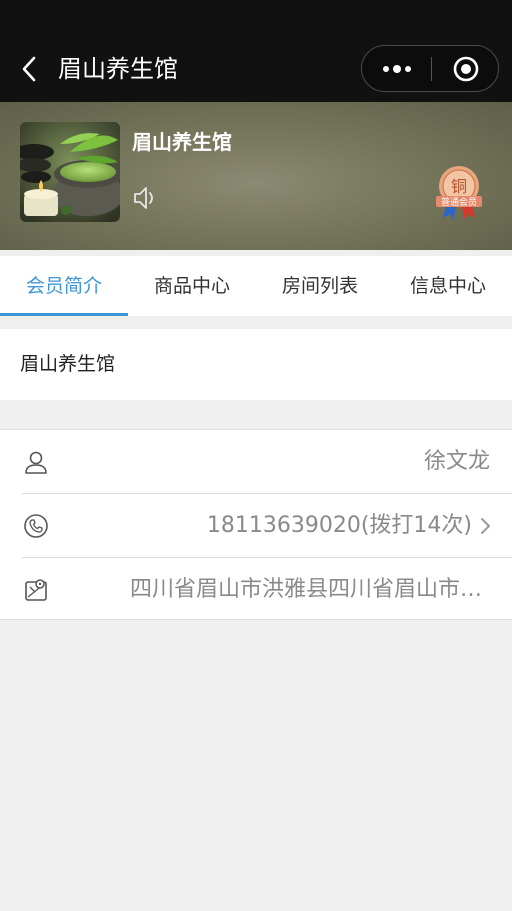 The image size is (512, 911). What do you see at coordinates (448, 286) in the screenshot?
I see `tab-info-center: 信息中心` at bounding box center [448, 286].